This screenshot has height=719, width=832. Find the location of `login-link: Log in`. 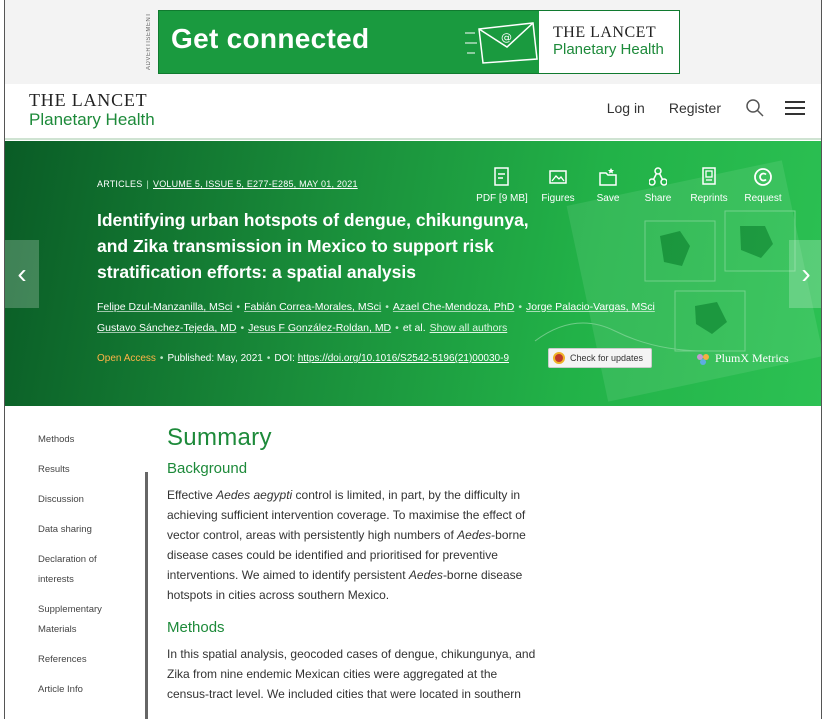

login-link: Log in is located at coordinates (626, 108).